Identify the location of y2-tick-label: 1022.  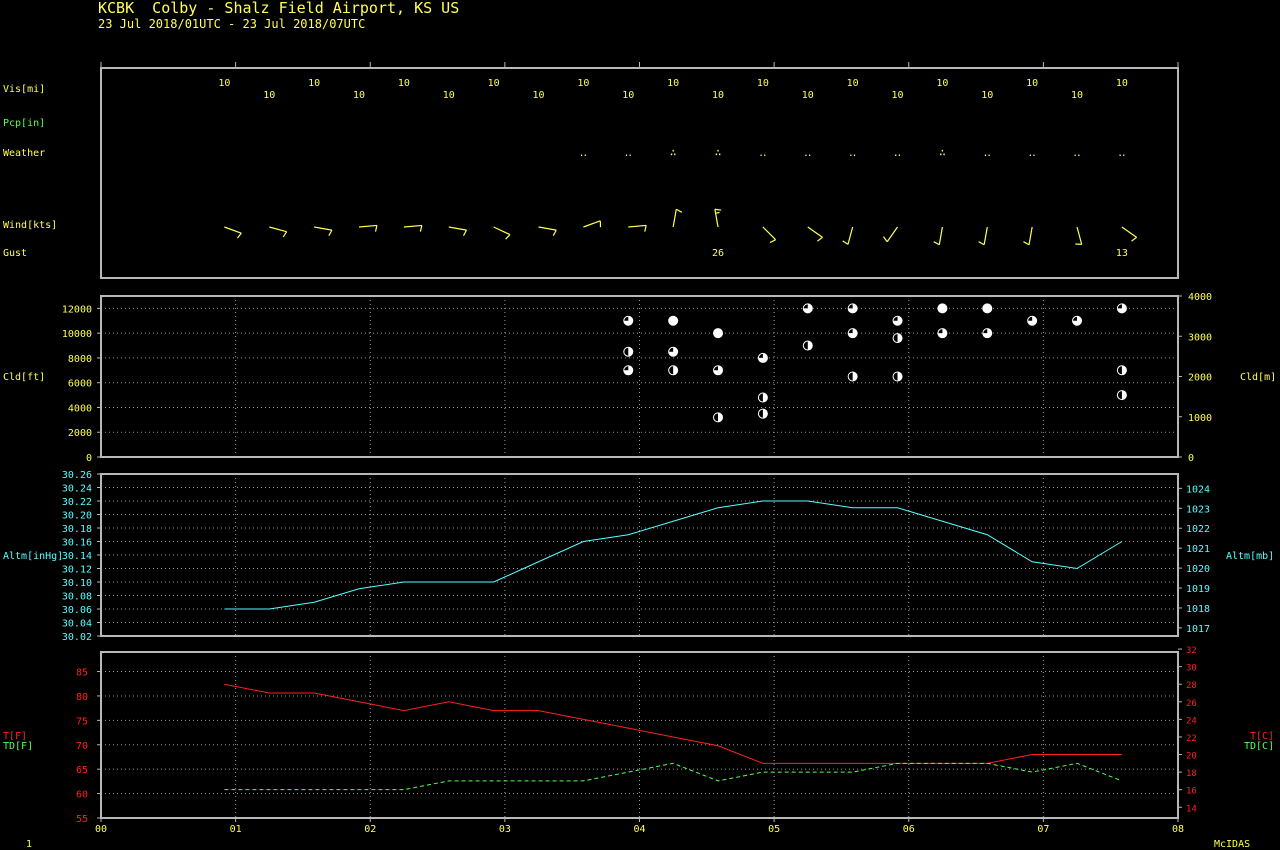
(1198, 529).